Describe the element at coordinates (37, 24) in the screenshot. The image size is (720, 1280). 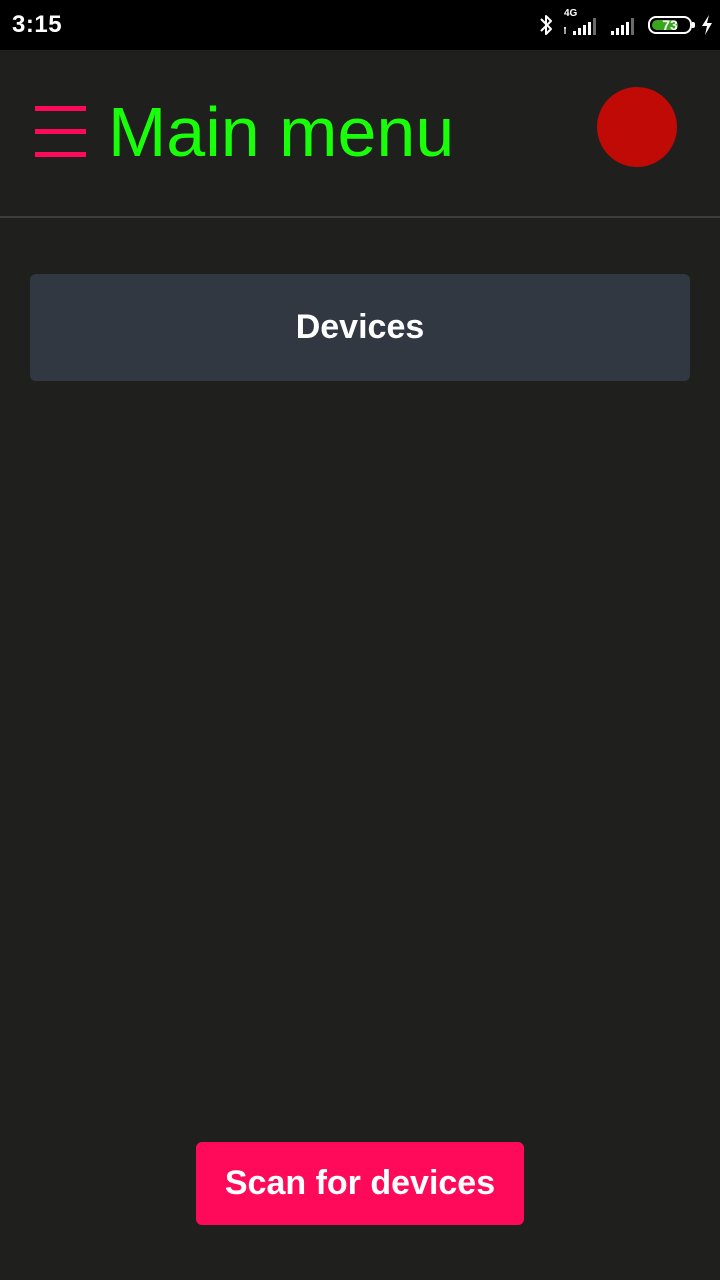
I see `status-time: 3:15` at that location.